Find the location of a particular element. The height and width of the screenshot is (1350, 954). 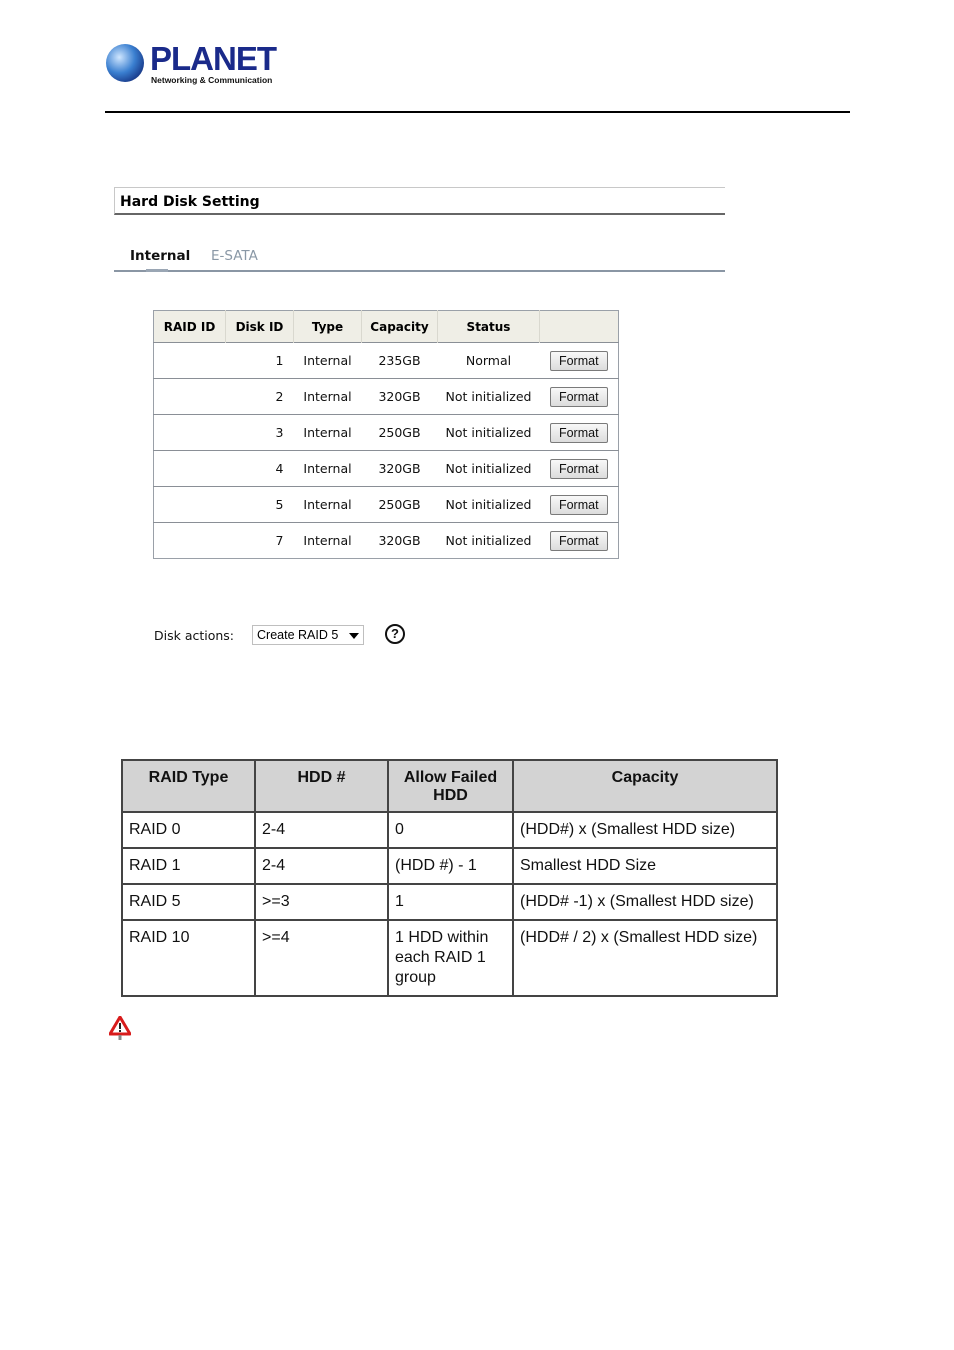

raid-row: RAID 1 2-4 (HDD #) - 1 Smallest HDD Size is located at coordinates (449, 866).